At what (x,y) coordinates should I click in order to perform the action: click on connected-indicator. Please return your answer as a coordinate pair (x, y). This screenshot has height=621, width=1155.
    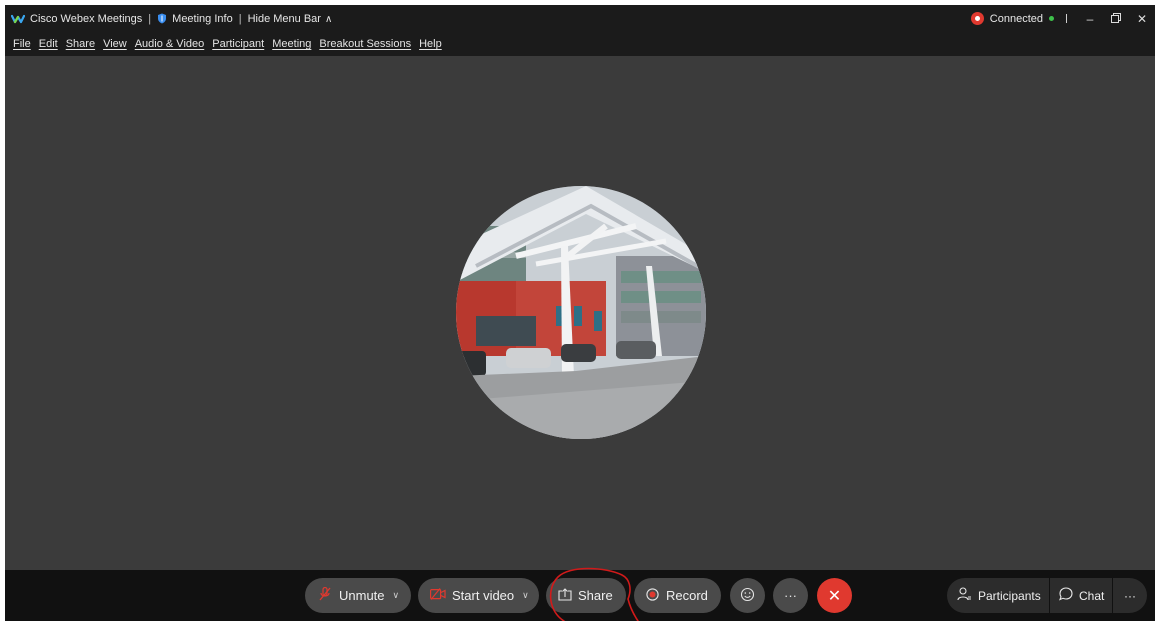
    Looking at the image, I should click on (1051, 18).